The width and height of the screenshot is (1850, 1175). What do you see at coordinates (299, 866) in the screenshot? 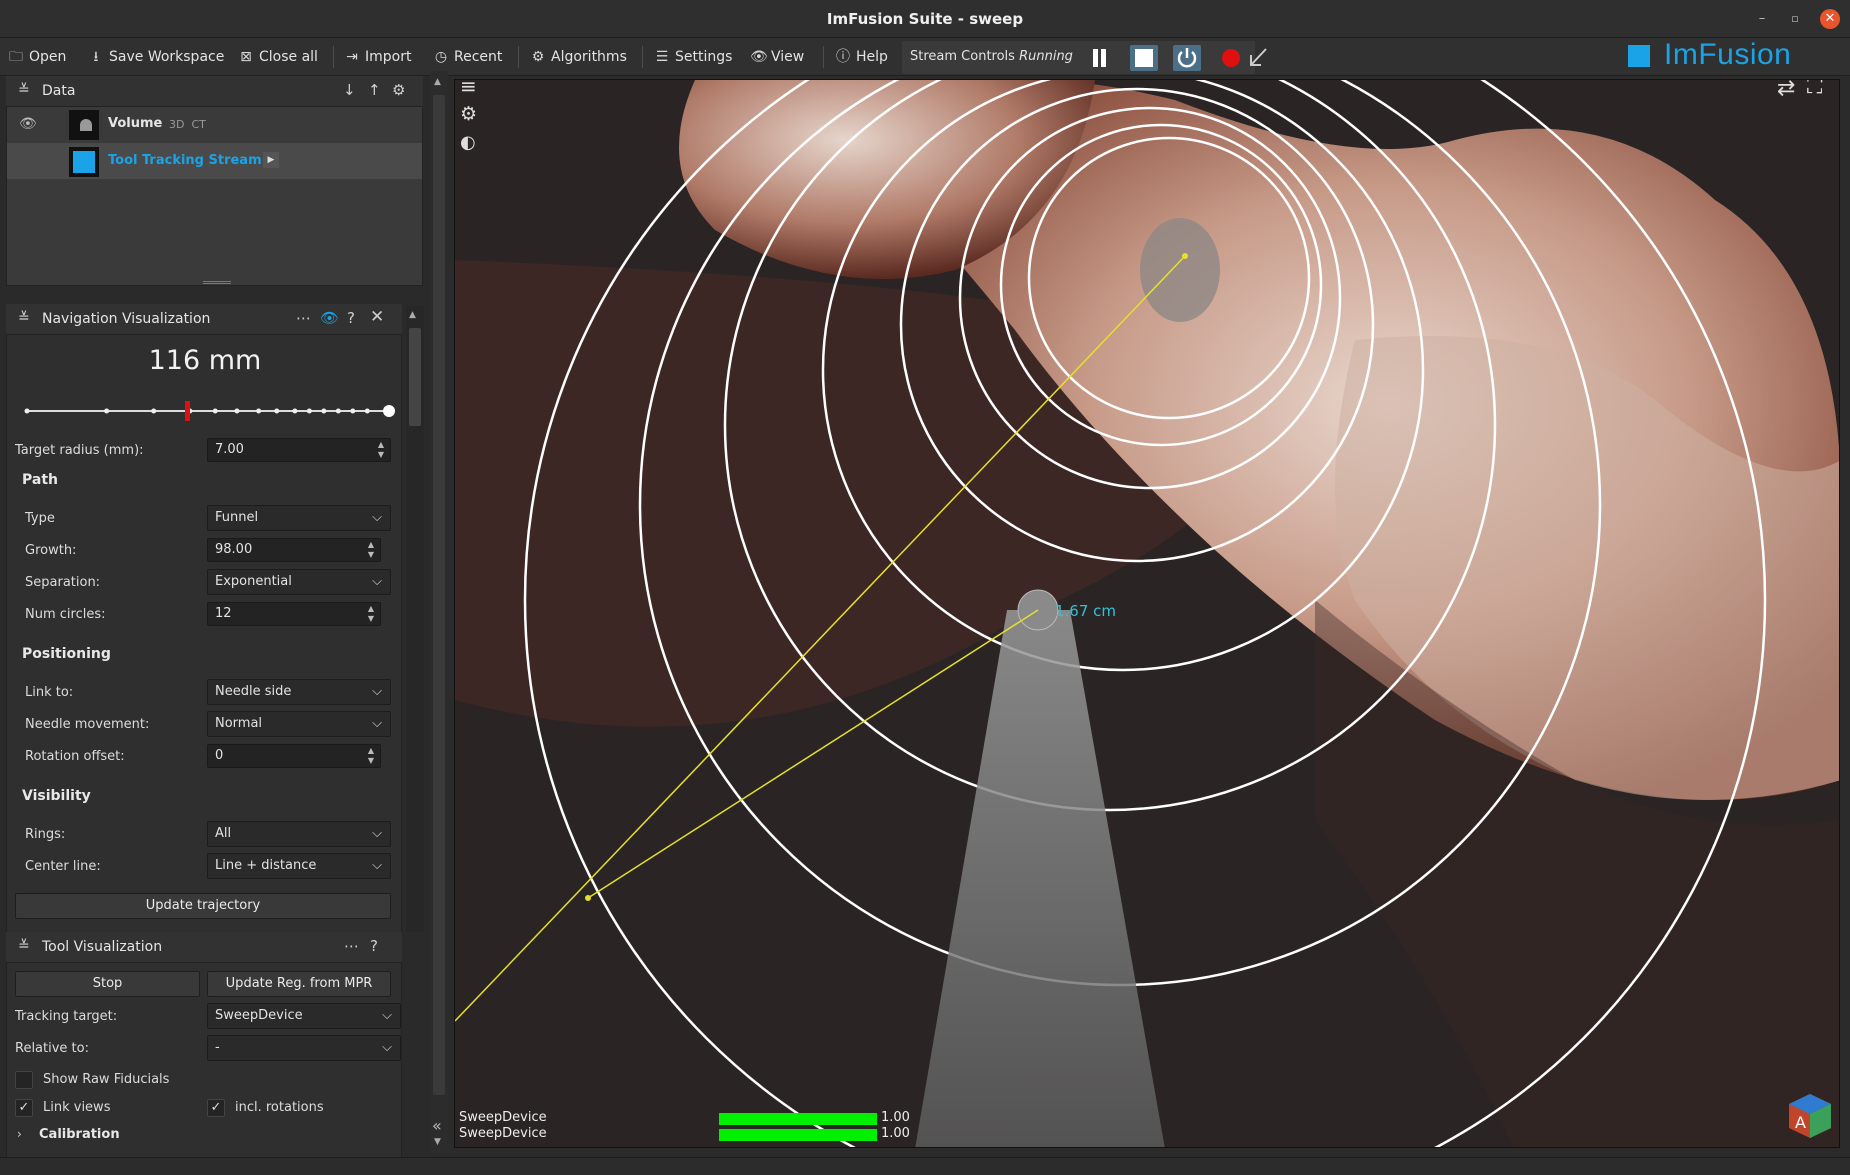
I see `center-line-dropdown: Line + distance ⌵` at bounding box center [299, 866].